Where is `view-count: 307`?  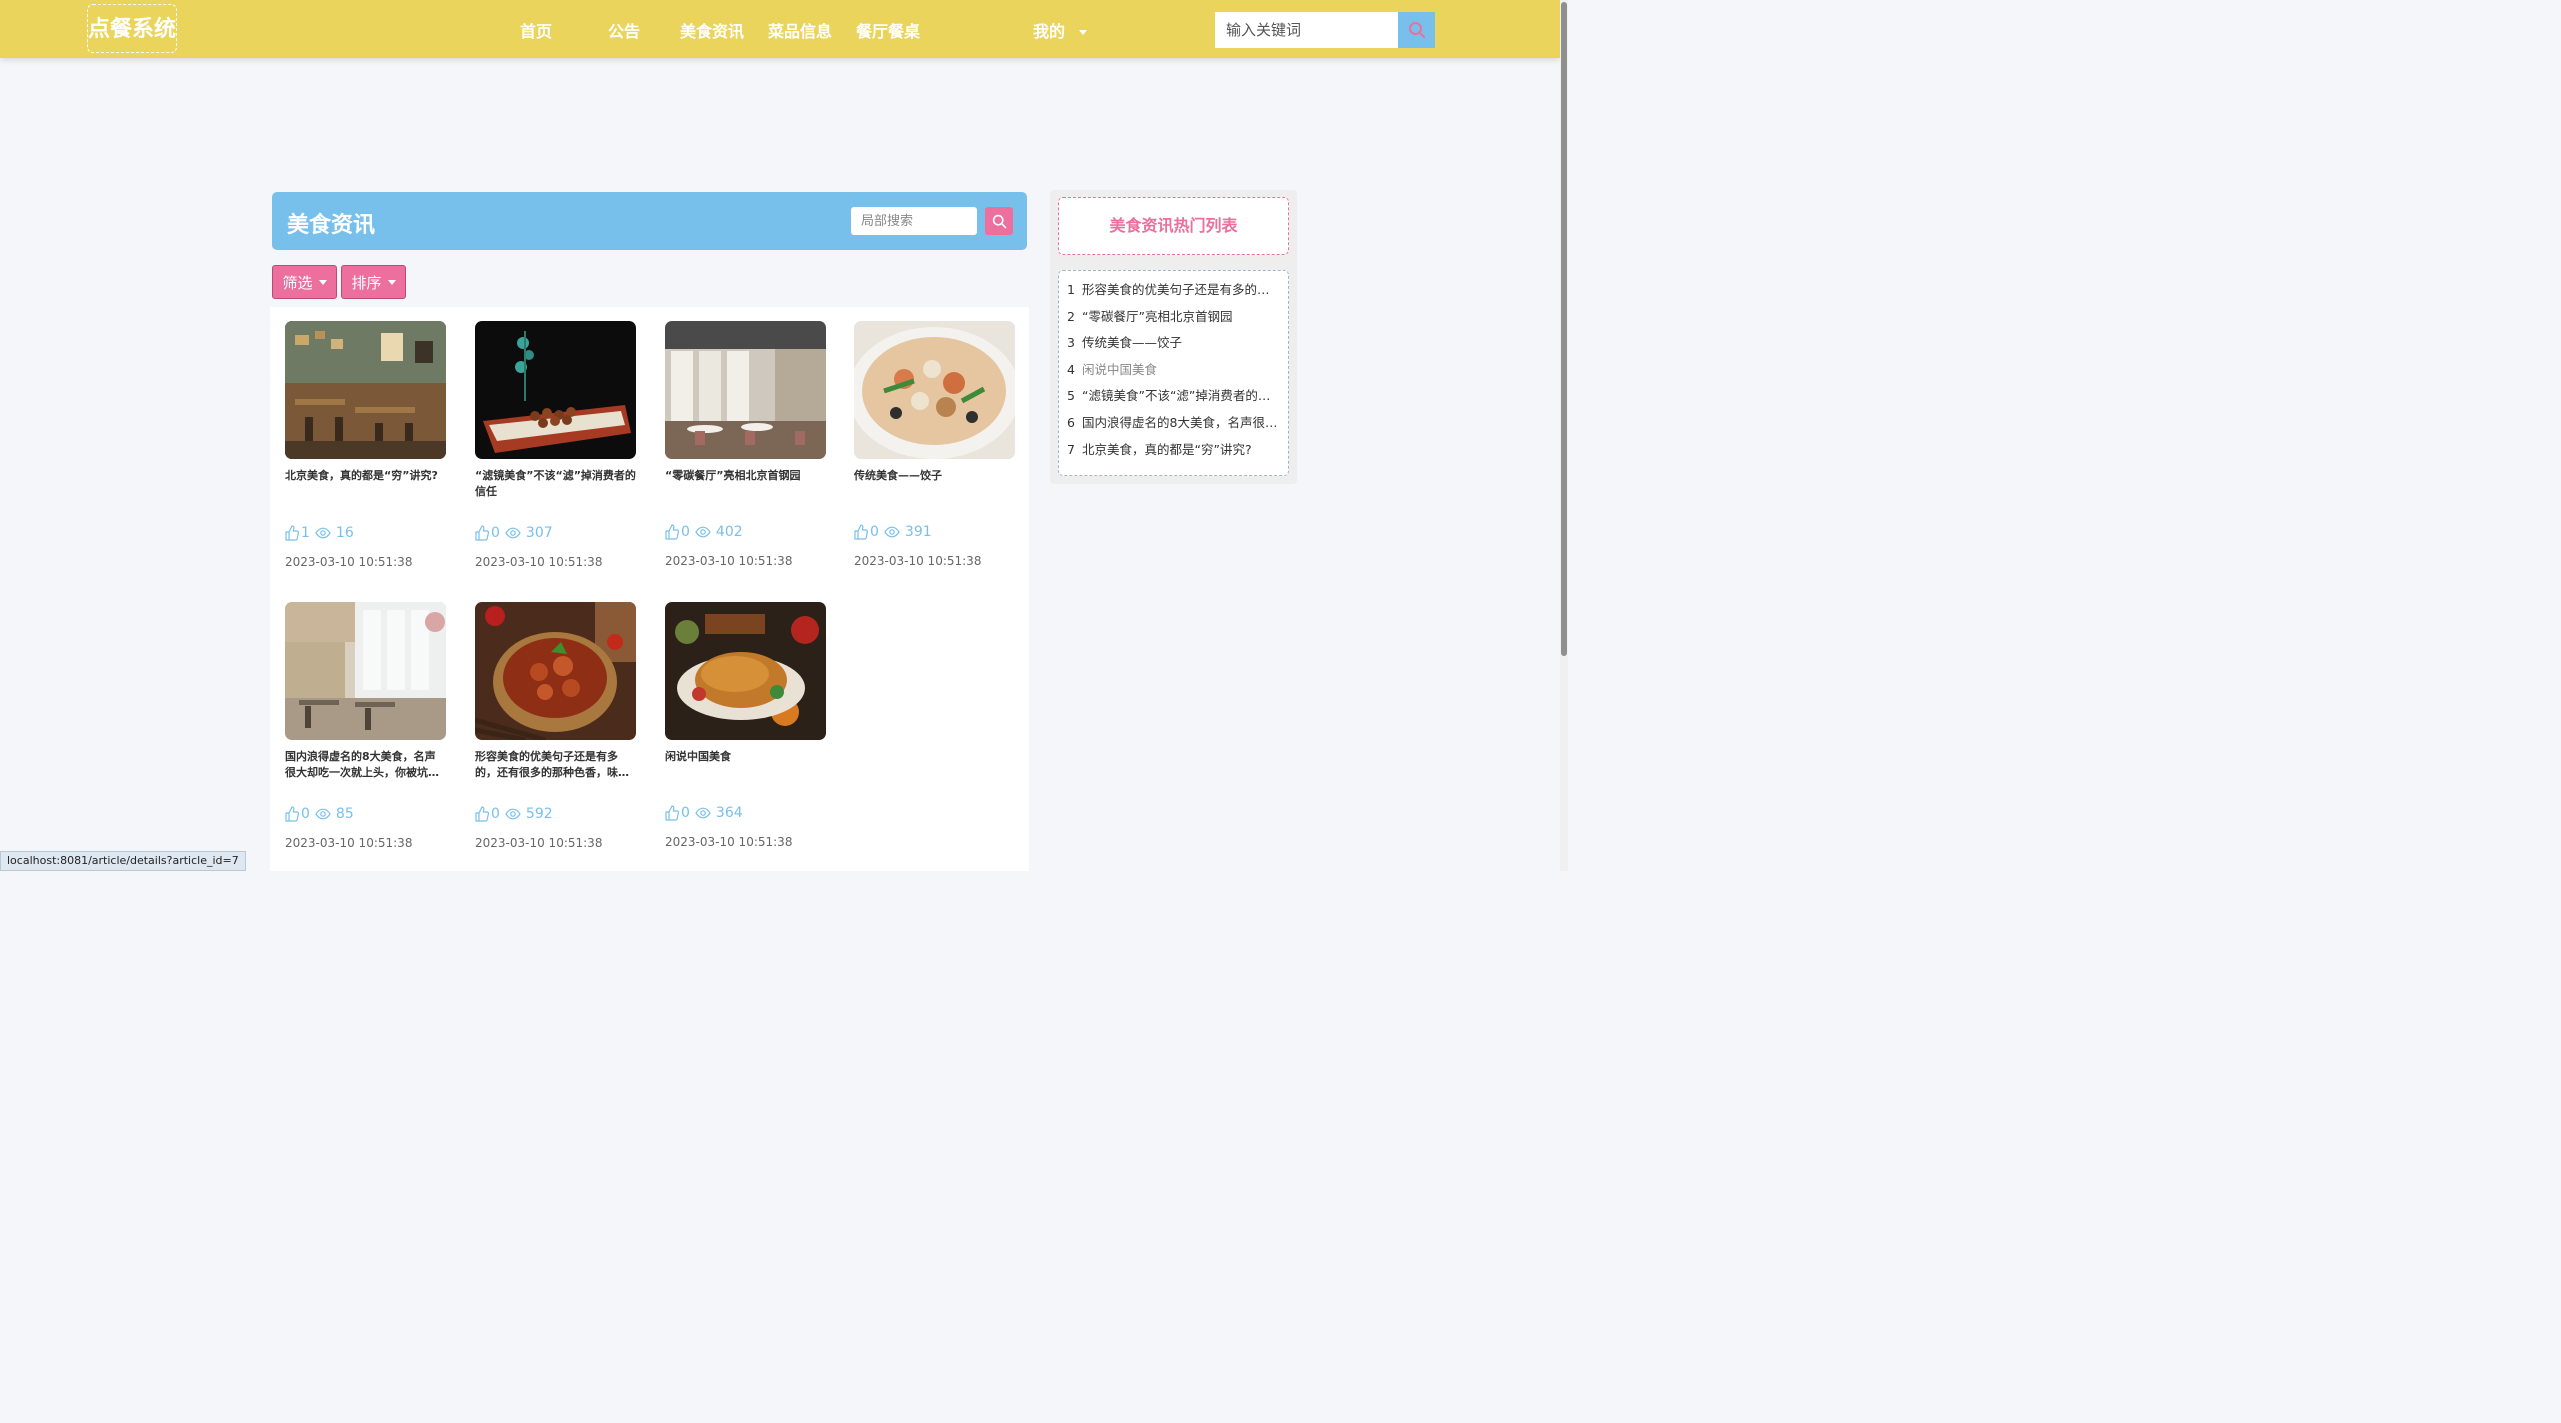
view-count: 307 is located at coordinates (539, 533).